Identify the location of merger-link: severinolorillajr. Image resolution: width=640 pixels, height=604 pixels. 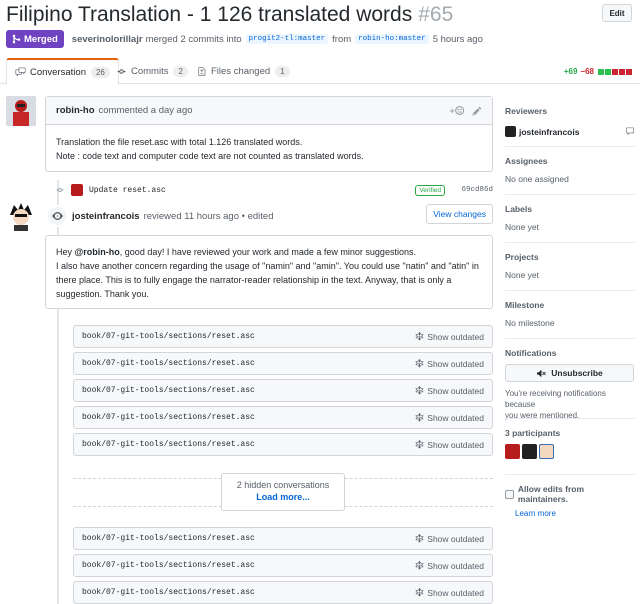
(107, 39).